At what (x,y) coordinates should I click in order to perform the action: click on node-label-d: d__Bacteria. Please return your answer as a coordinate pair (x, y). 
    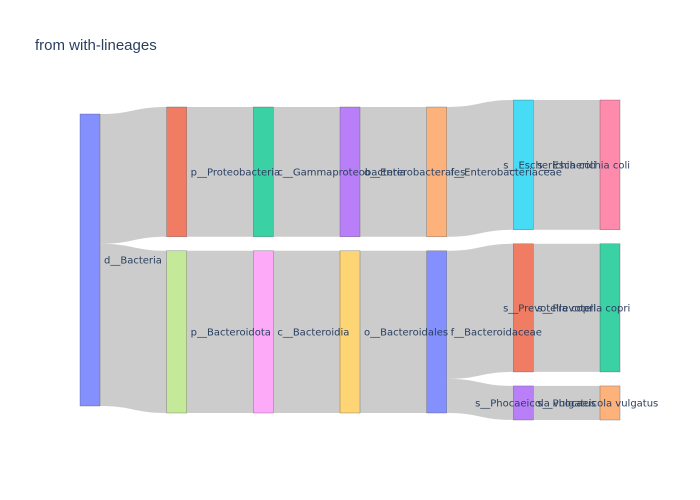
    Looking at the image, I should click on (133, 261).